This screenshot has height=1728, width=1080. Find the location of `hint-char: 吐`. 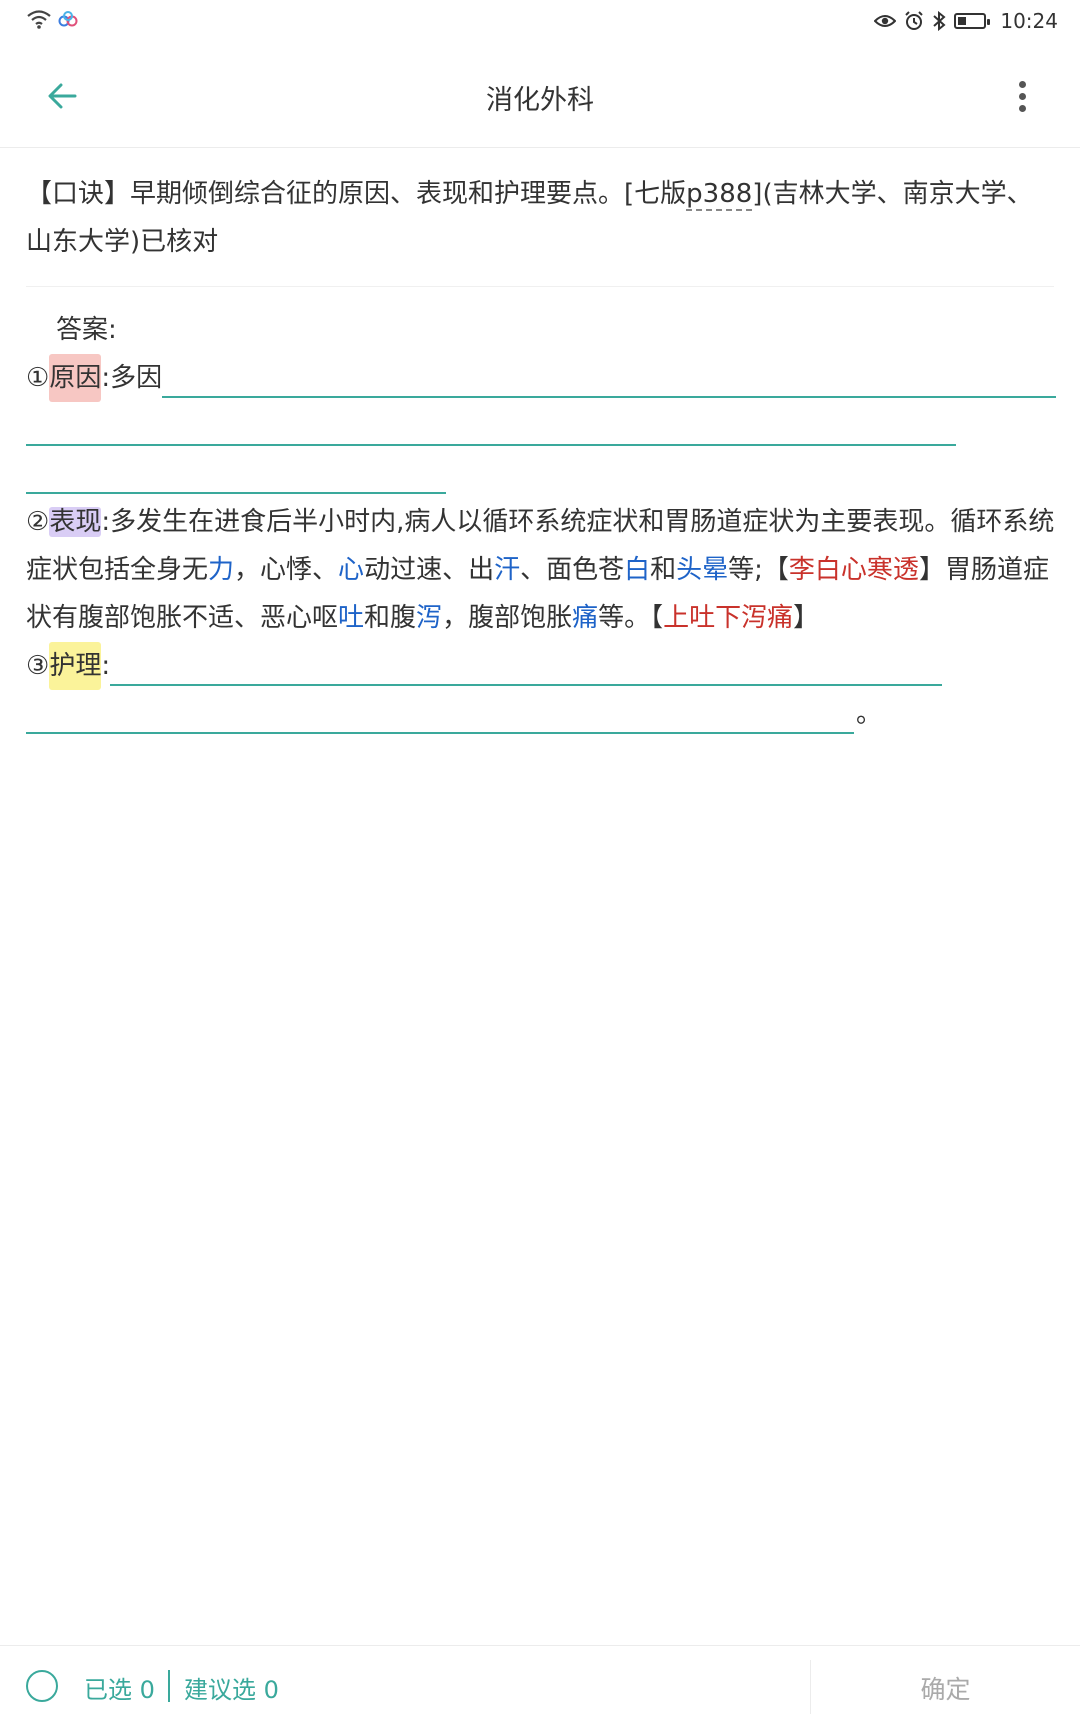

hint-char: 吐 is located at coordinates (351, 618).